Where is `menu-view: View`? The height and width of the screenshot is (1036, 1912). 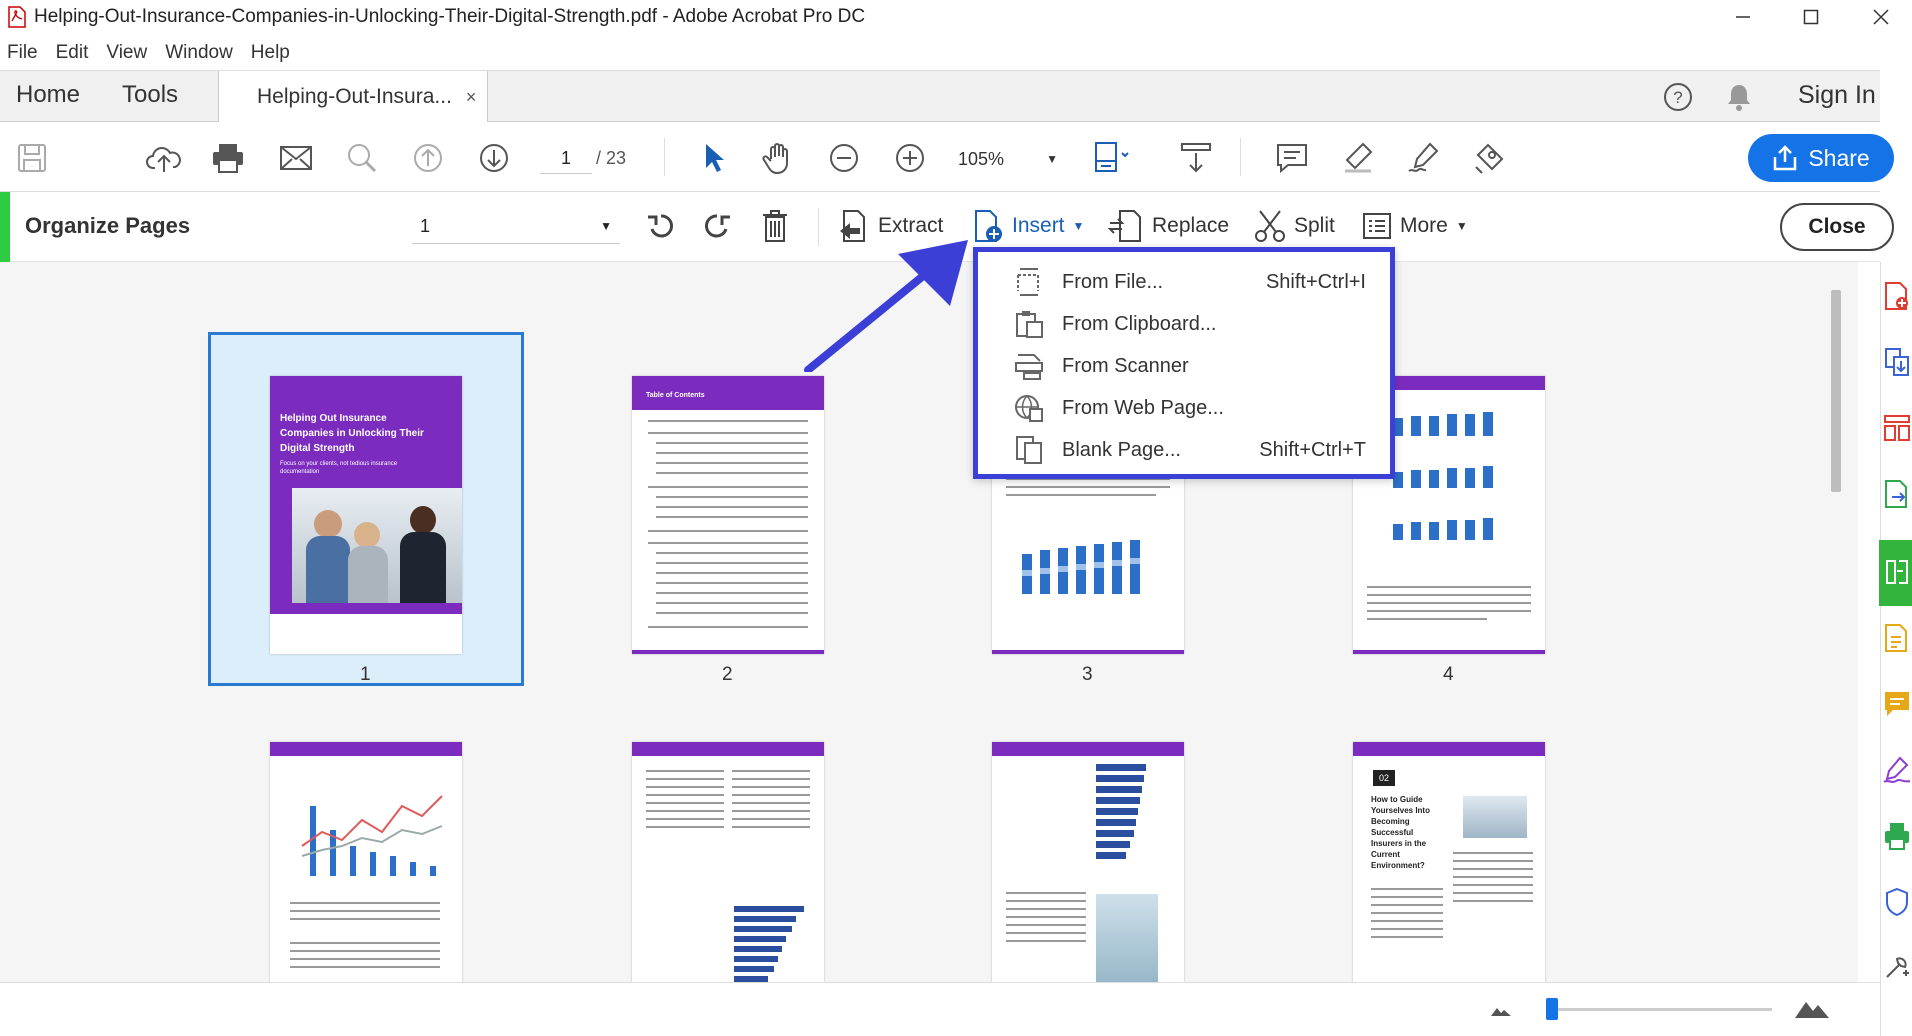
menu-view: View is located at coordinates (126, 53).